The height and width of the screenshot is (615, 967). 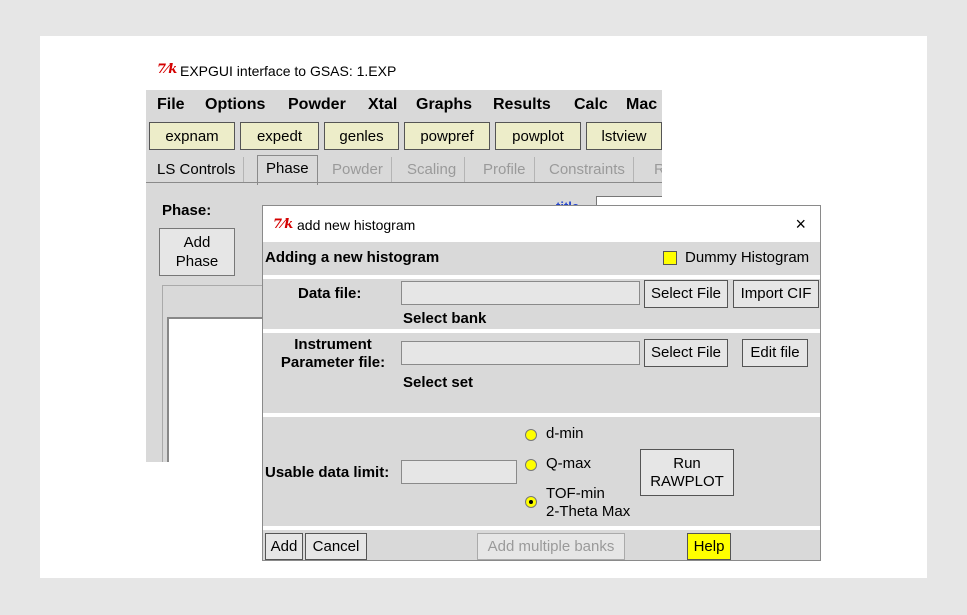 What do you see at coordinates (687, 463) in the screenshot?
I see `run-rawplot-line1: Run` at bounding box center [687, 463].